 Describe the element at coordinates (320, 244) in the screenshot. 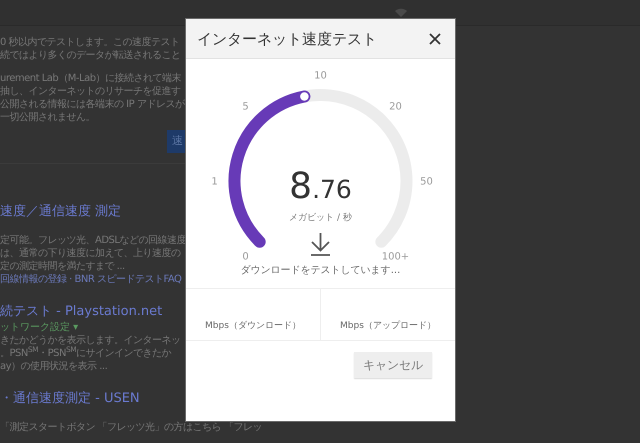

I see `download-icon` at that location.